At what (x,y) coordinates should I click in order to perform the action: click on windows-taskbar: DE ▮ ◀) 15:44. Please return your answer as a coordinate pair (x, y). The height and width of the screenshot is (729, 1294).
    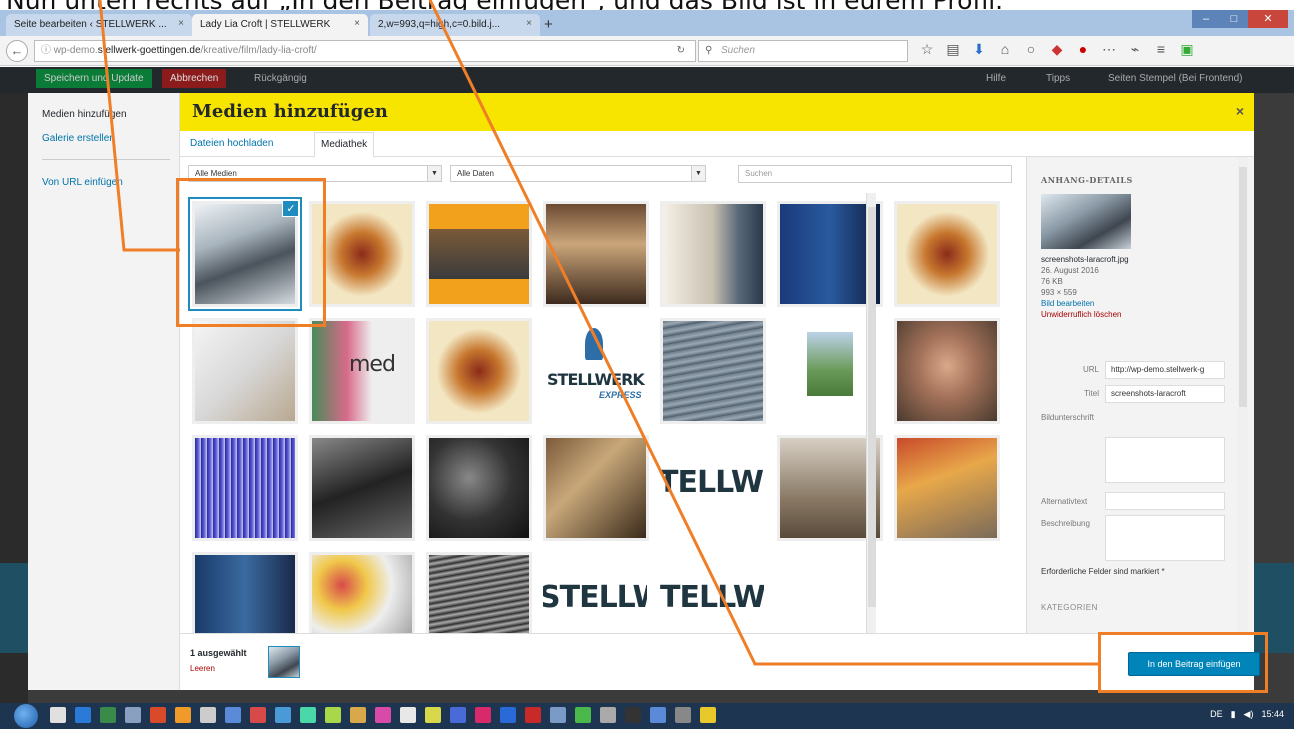
    Looking at the image, I should click on (647, 716).